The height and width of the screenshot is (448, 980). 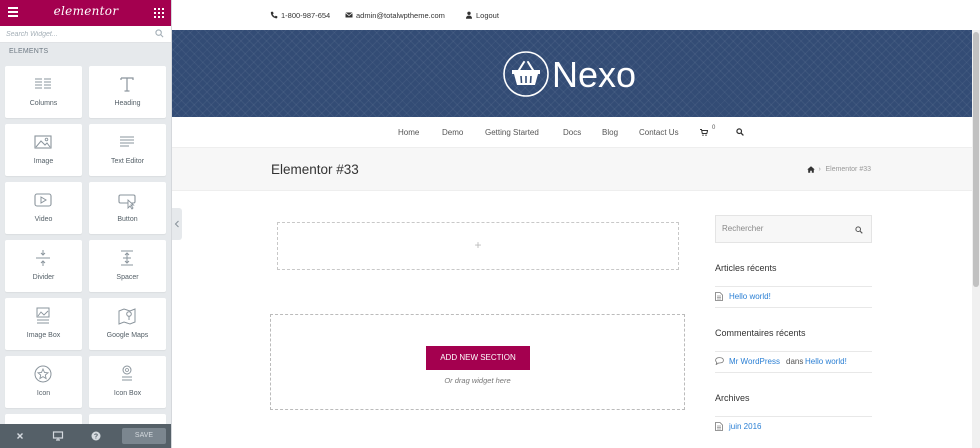 I want to click on widget-divider: Divider, so click(x=43, y=266).